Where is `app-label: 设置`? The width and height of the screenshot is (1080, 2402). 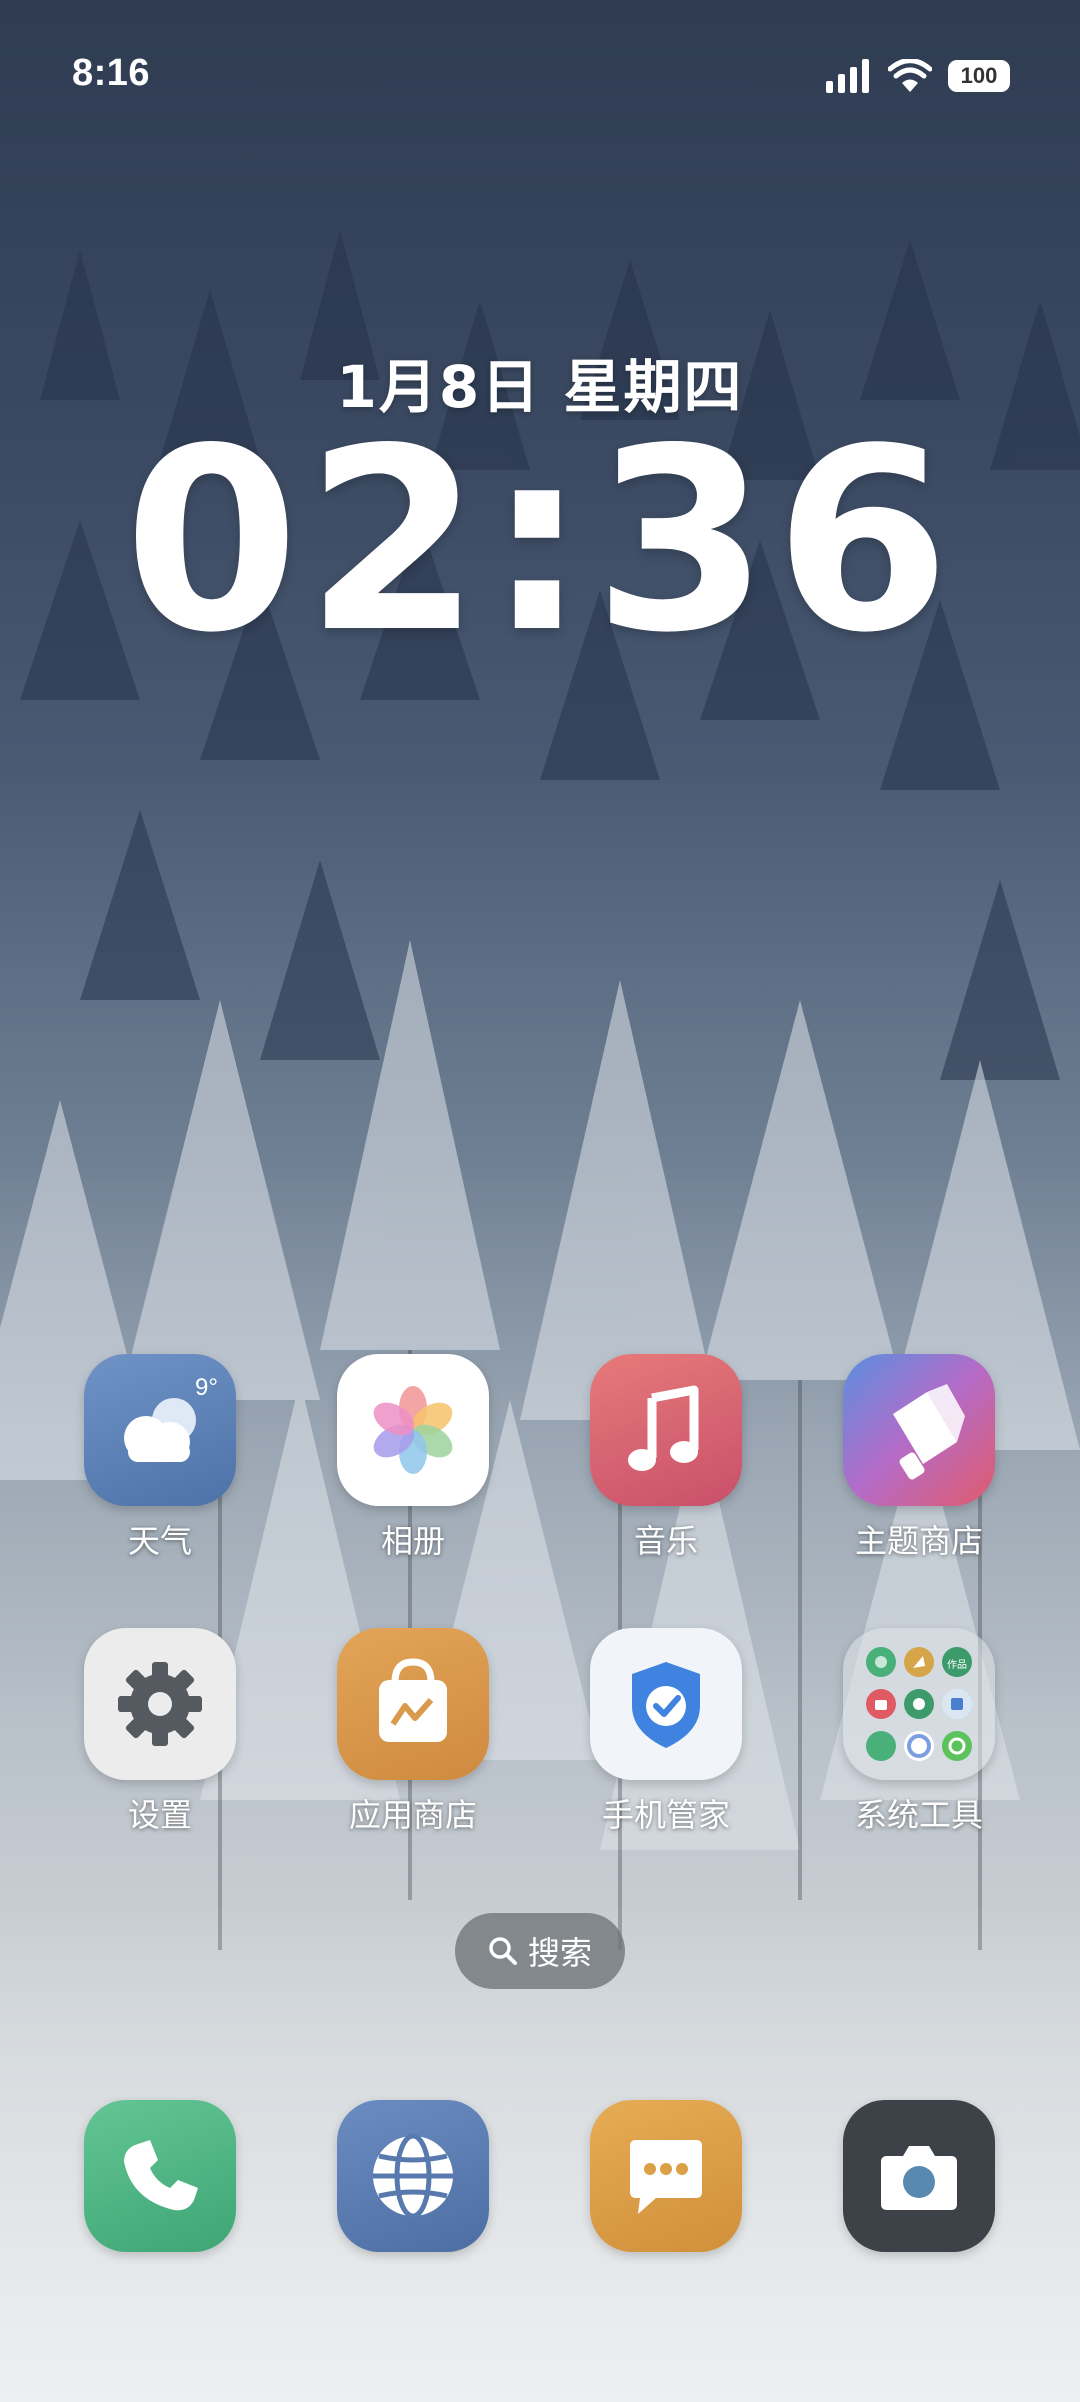
app-label: 设置 is located at coordinates (159, 1815).